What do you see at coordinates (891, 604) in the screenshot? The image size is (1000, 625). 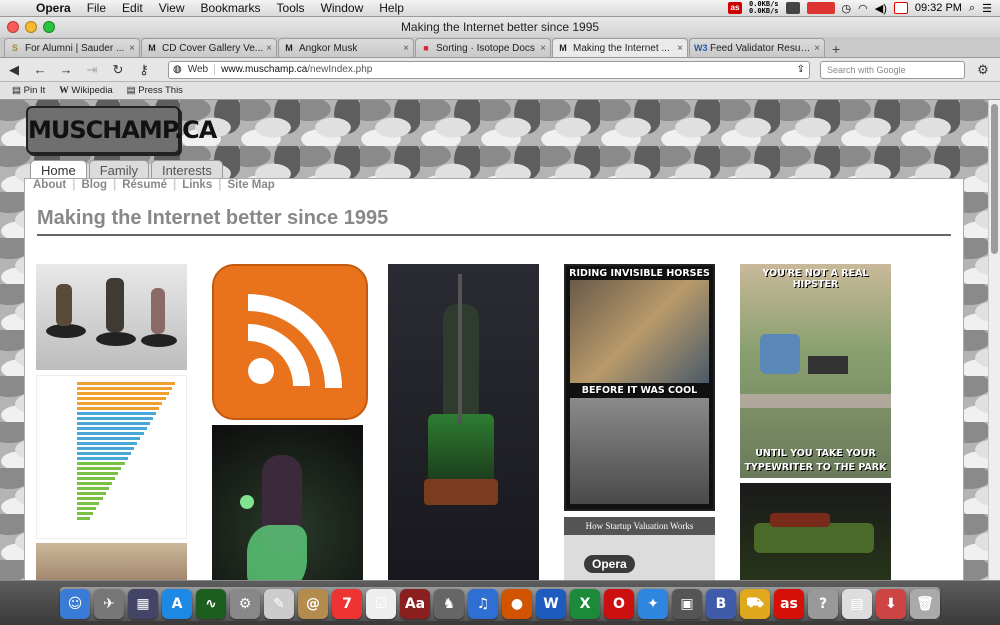 I see `downloads-icon: ⬇` at bounding box center [891, 604].